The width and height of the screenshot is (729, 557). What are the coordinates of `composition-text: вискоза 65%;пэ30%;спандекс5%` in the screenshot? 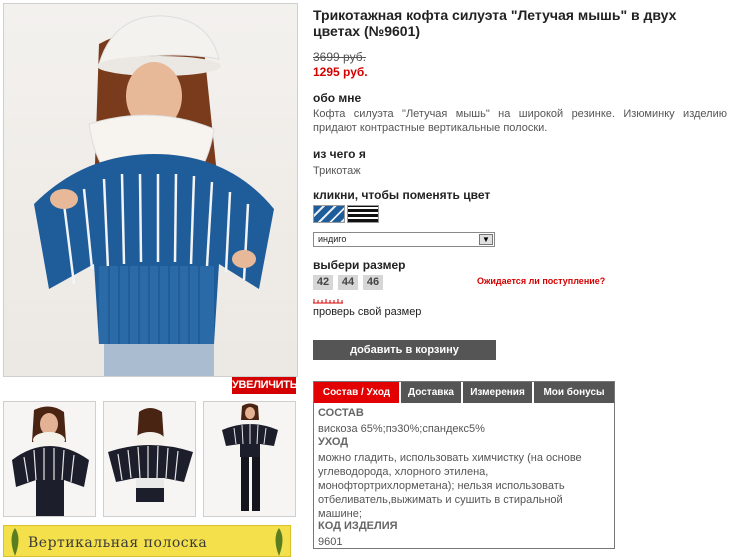 It's located at (401, 429).